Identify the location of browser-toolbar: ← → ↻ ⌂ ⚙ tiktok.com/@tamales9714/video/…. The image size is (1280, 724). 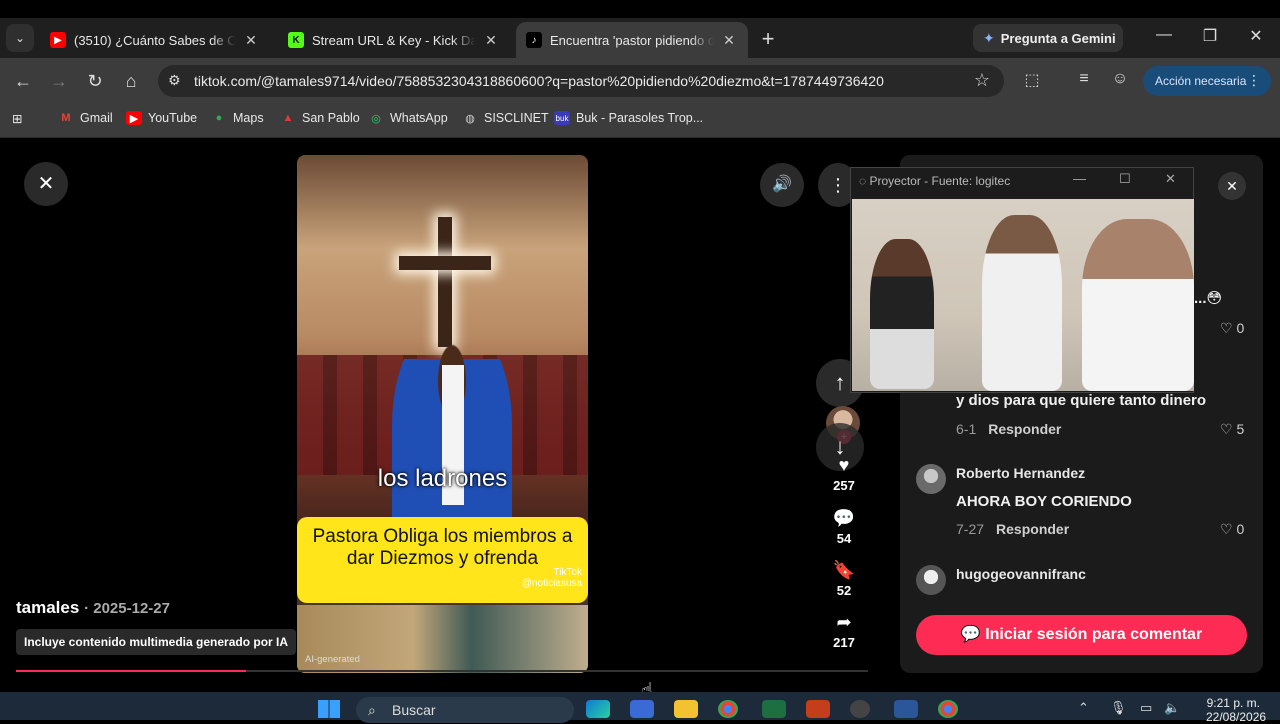
(640, 81).